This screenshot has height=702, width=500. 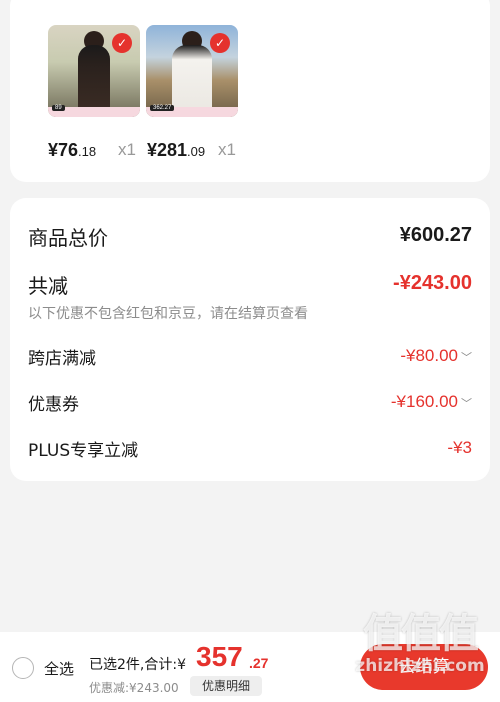 What do you see at coordinates (53, 405) in the screenshot?
I see `discount-label: 优惠券` at bounding box center [53, 405].